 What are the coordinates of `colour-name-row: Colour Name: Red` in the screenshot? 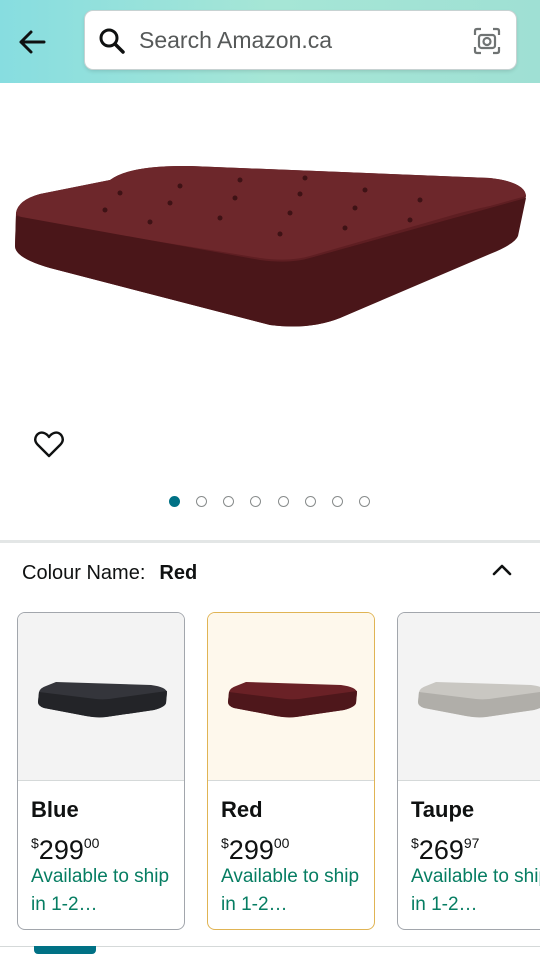 It's located at (109, 573).